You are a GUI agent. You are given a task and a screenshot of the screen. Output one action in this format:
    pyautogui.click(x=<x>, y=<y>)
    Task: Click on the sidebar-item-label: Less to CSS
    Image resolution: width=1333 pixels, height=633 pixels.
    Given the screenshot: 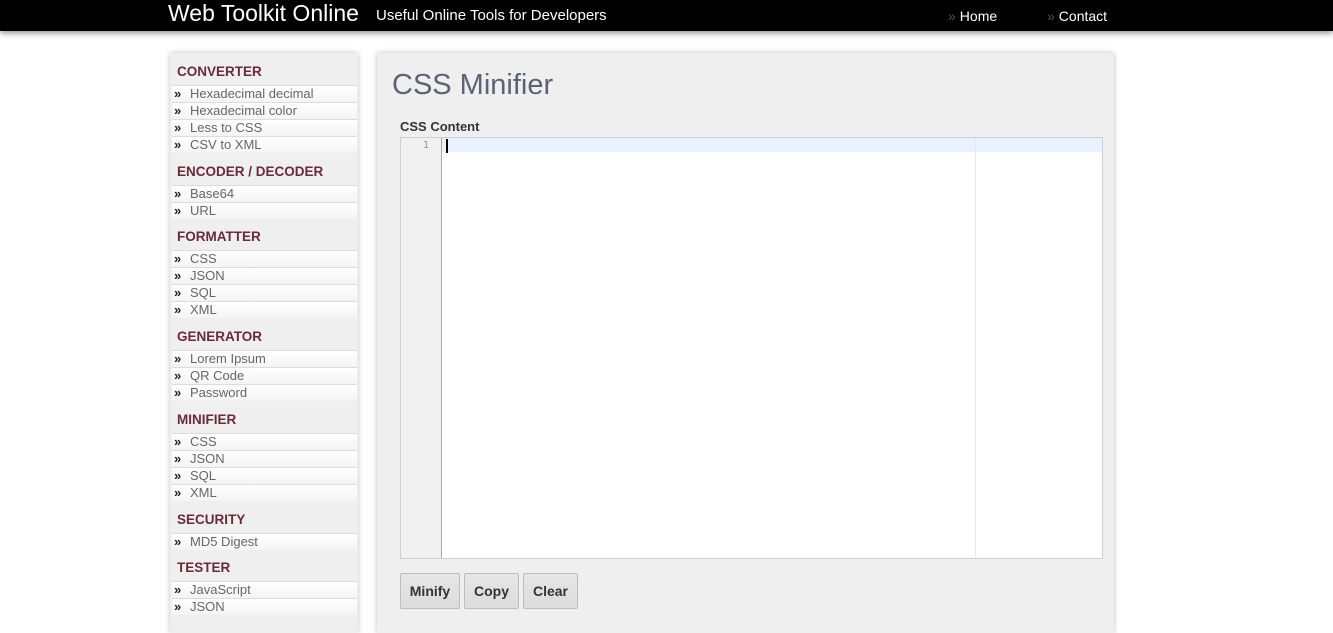 What is the action you would take?
    pyautogui.click(x=226, y=127)
    